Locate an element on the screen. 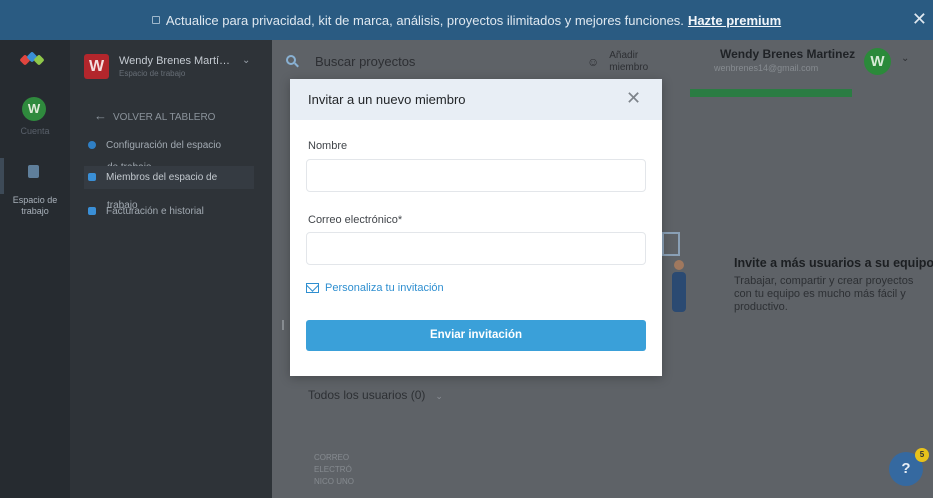 The width and height of the screenshot is (933, 498). team-illustration is located at coordinates (682, 282).